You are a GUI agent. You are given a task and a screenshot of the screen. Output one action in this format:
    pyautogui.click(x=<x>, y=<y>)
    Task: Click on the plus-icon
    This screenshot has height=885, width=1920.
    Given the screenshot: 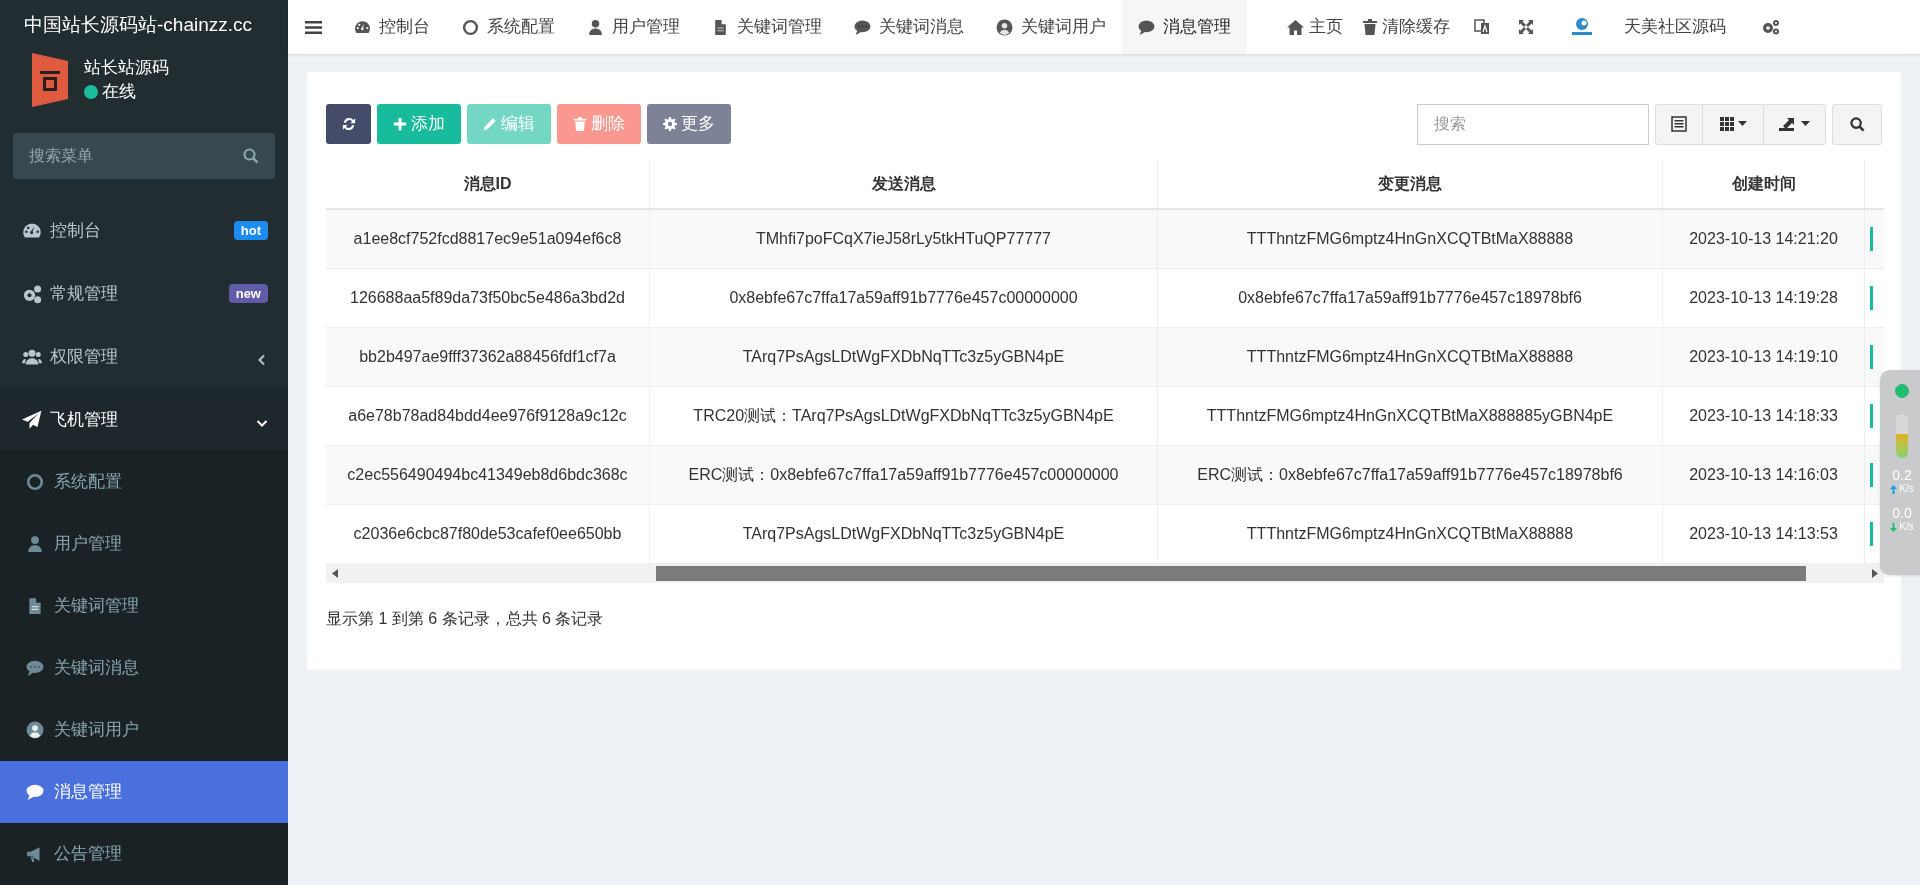 What is the action you would take?
    pyautogui.click(x=400, y=124)
    